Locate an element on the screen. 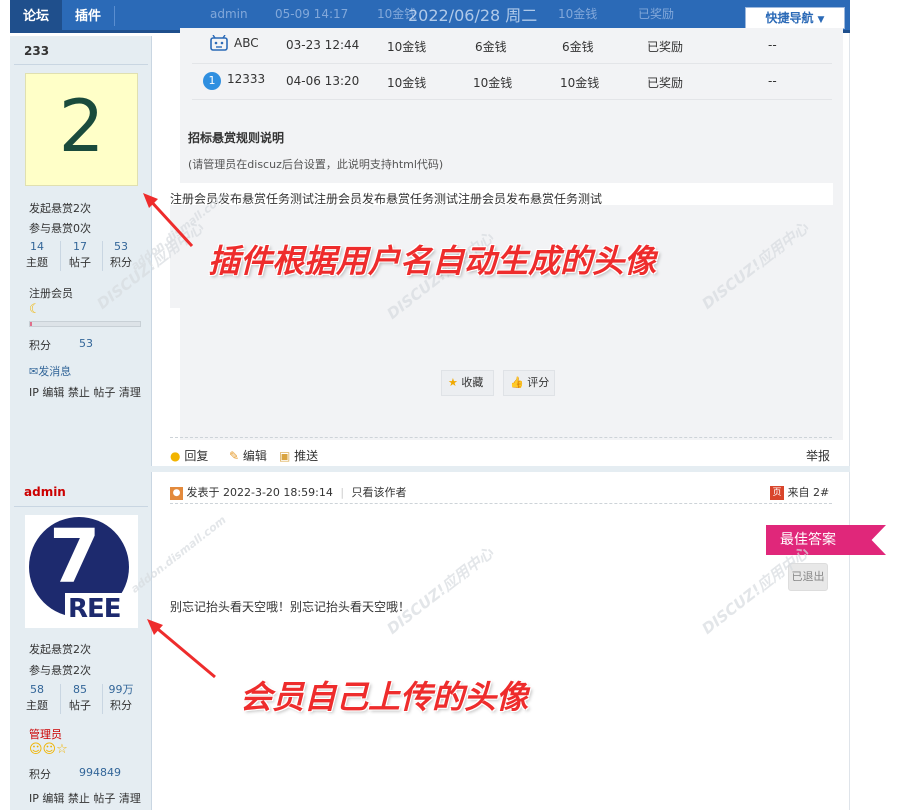 The image size is (910, 810). floor-number: 2# is located at coordinates (821, 492).